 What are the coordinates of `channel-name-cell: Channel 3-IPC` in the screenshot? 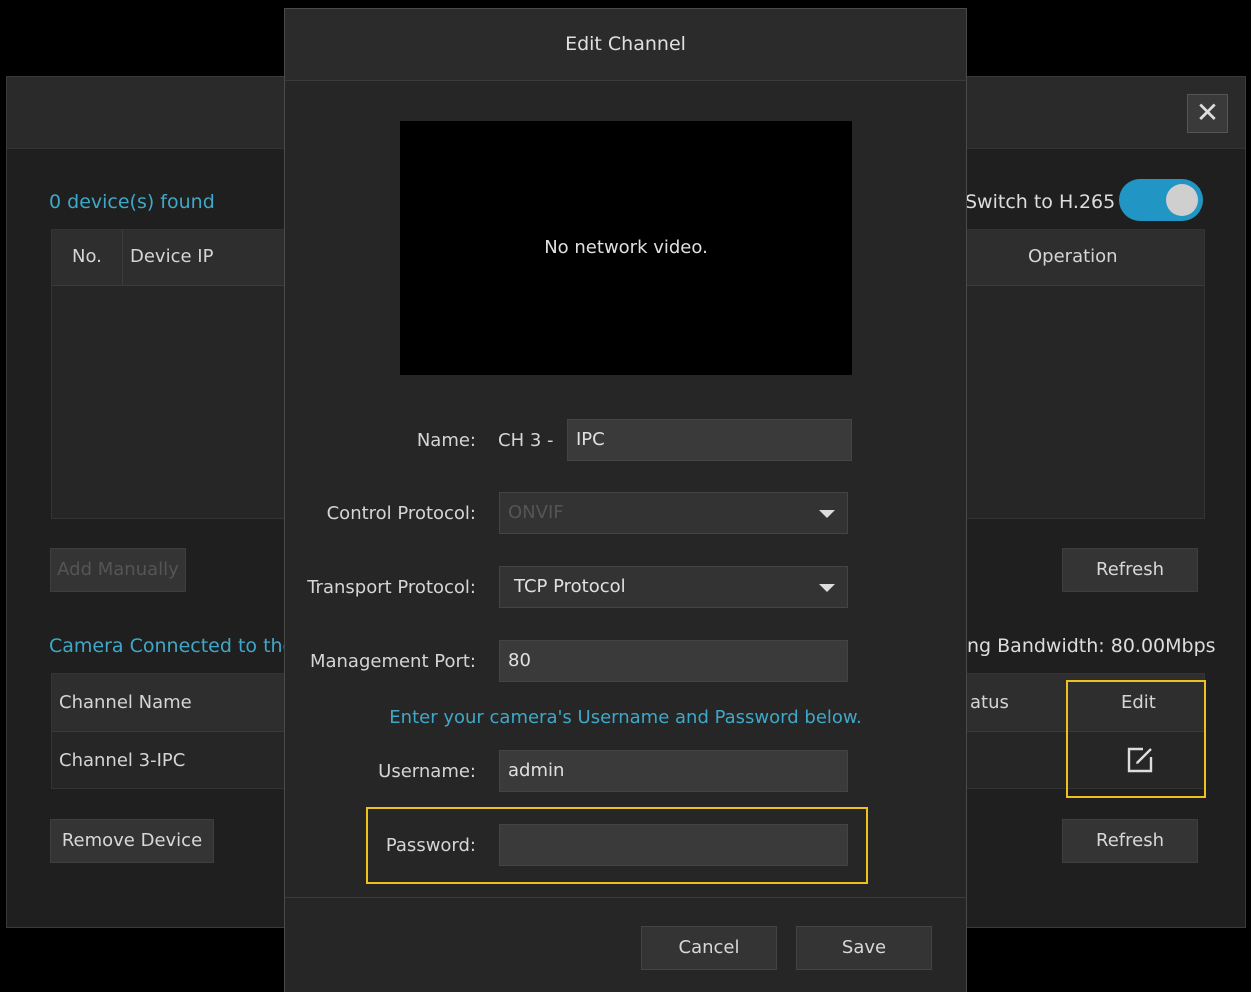 It's located at (122, 760).